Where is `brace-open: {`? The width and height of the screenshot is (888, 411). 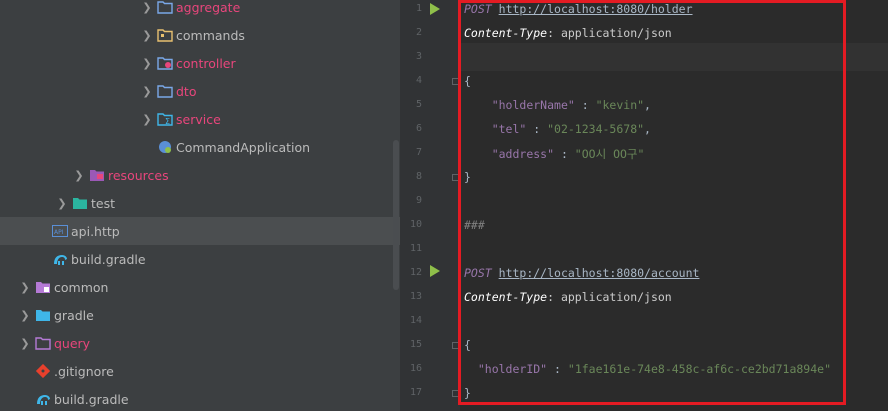
brace-open: { is located at coordinates (467, 345).